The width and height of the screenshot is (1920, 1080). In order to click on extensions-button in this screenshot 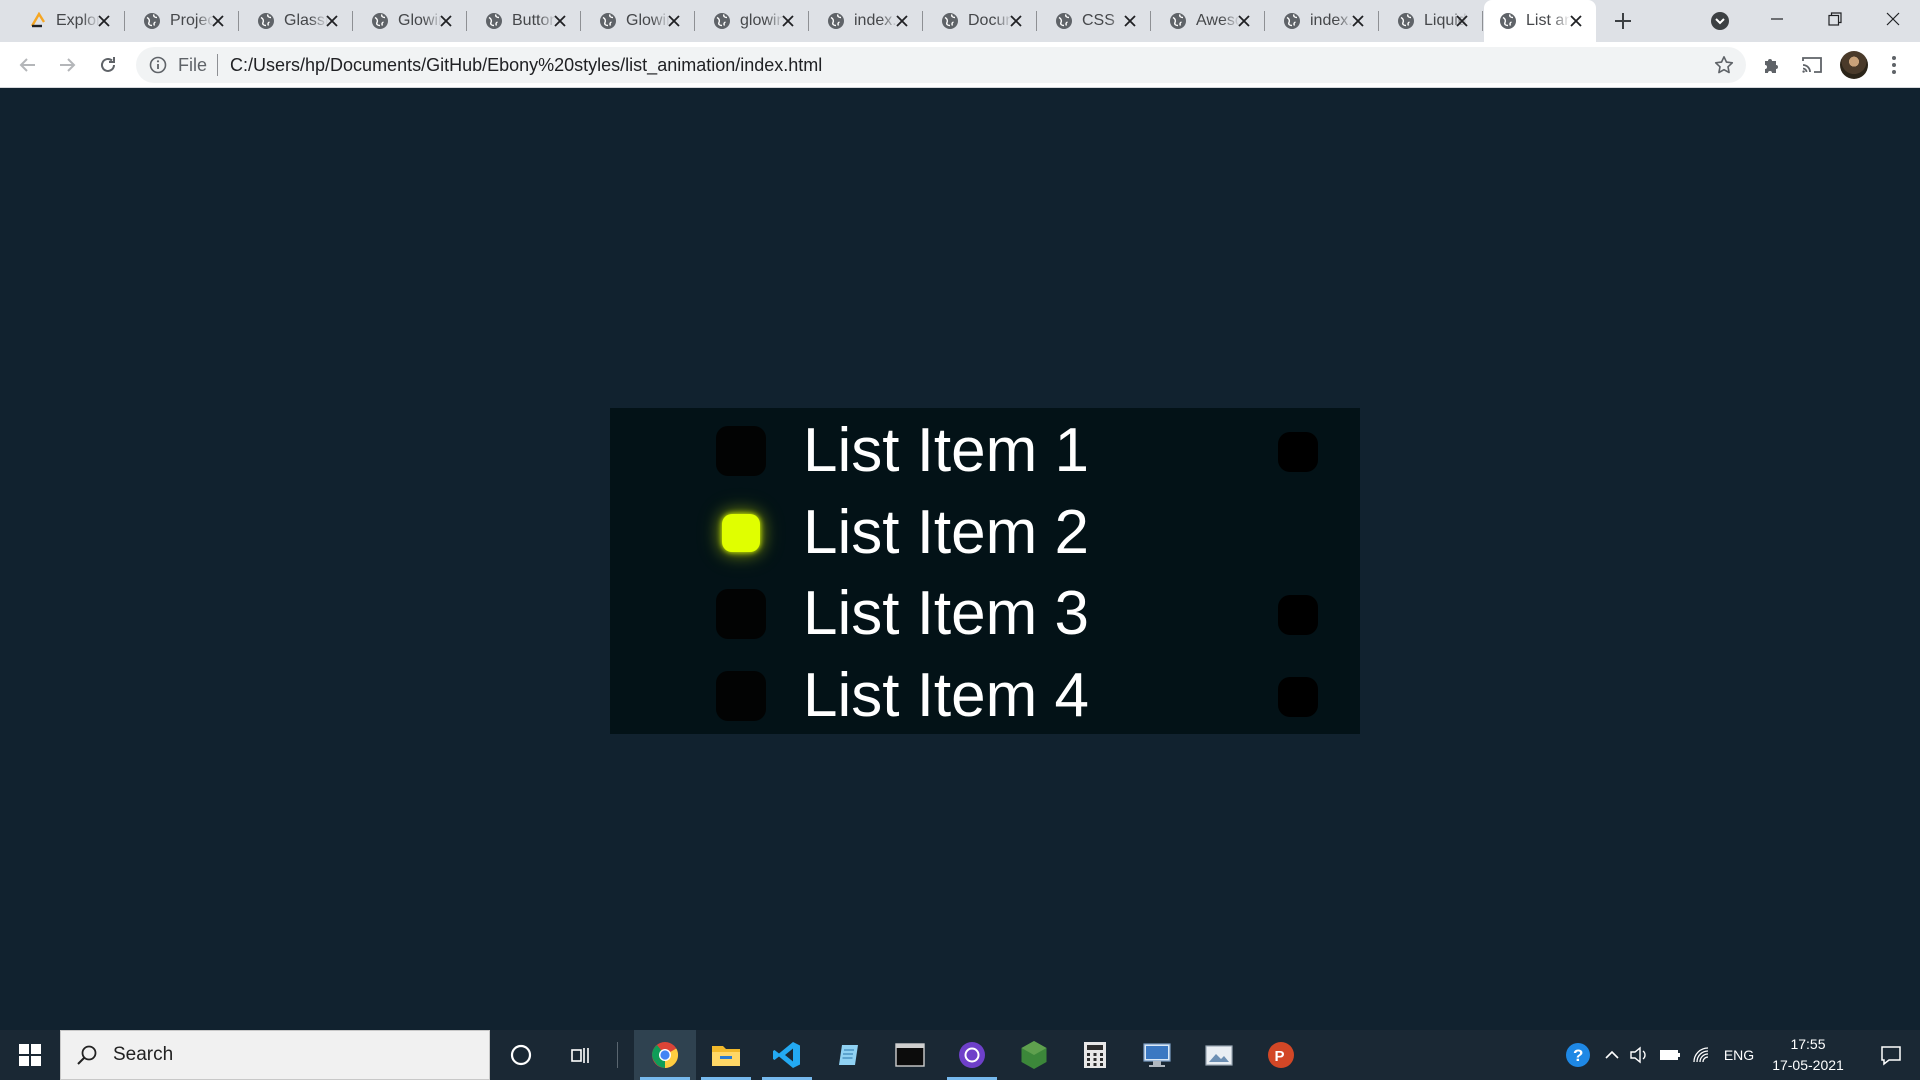, I will do `click(1772, 65)`.